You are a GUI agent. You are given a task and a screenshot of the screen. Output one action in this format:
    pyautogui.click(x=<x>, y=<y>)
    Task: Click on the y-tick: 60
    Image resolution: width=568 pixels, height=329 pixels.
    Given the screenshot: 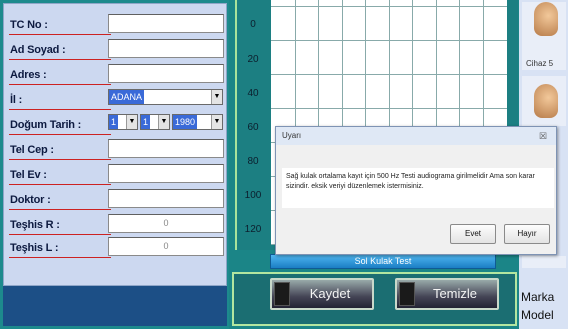 What is the action you would take?
    pyautogui.click(x=253, y=127)
    